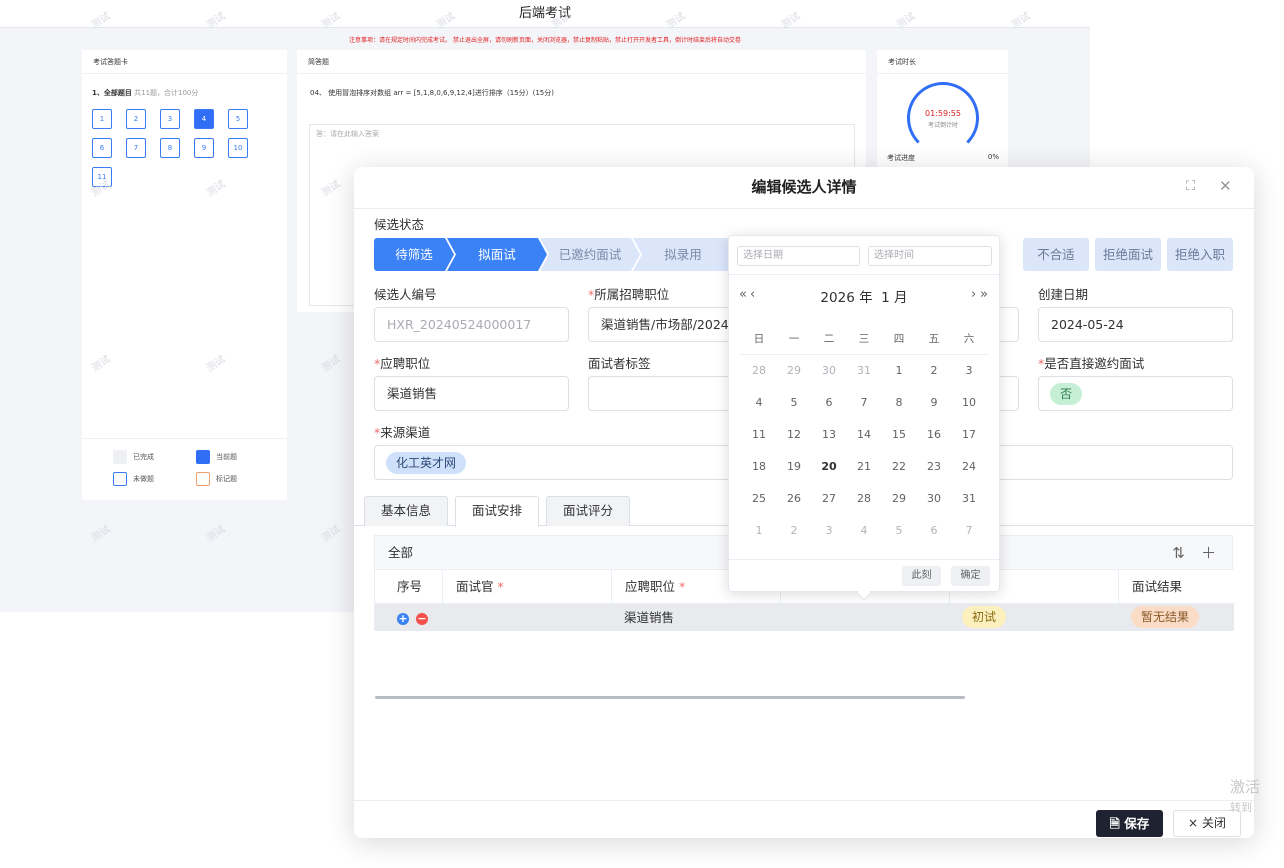  What do you see at coordinates (1135, 393) in the screenshot?
I see `direct-invite-field: 否` at bounding box center [1135, 393].